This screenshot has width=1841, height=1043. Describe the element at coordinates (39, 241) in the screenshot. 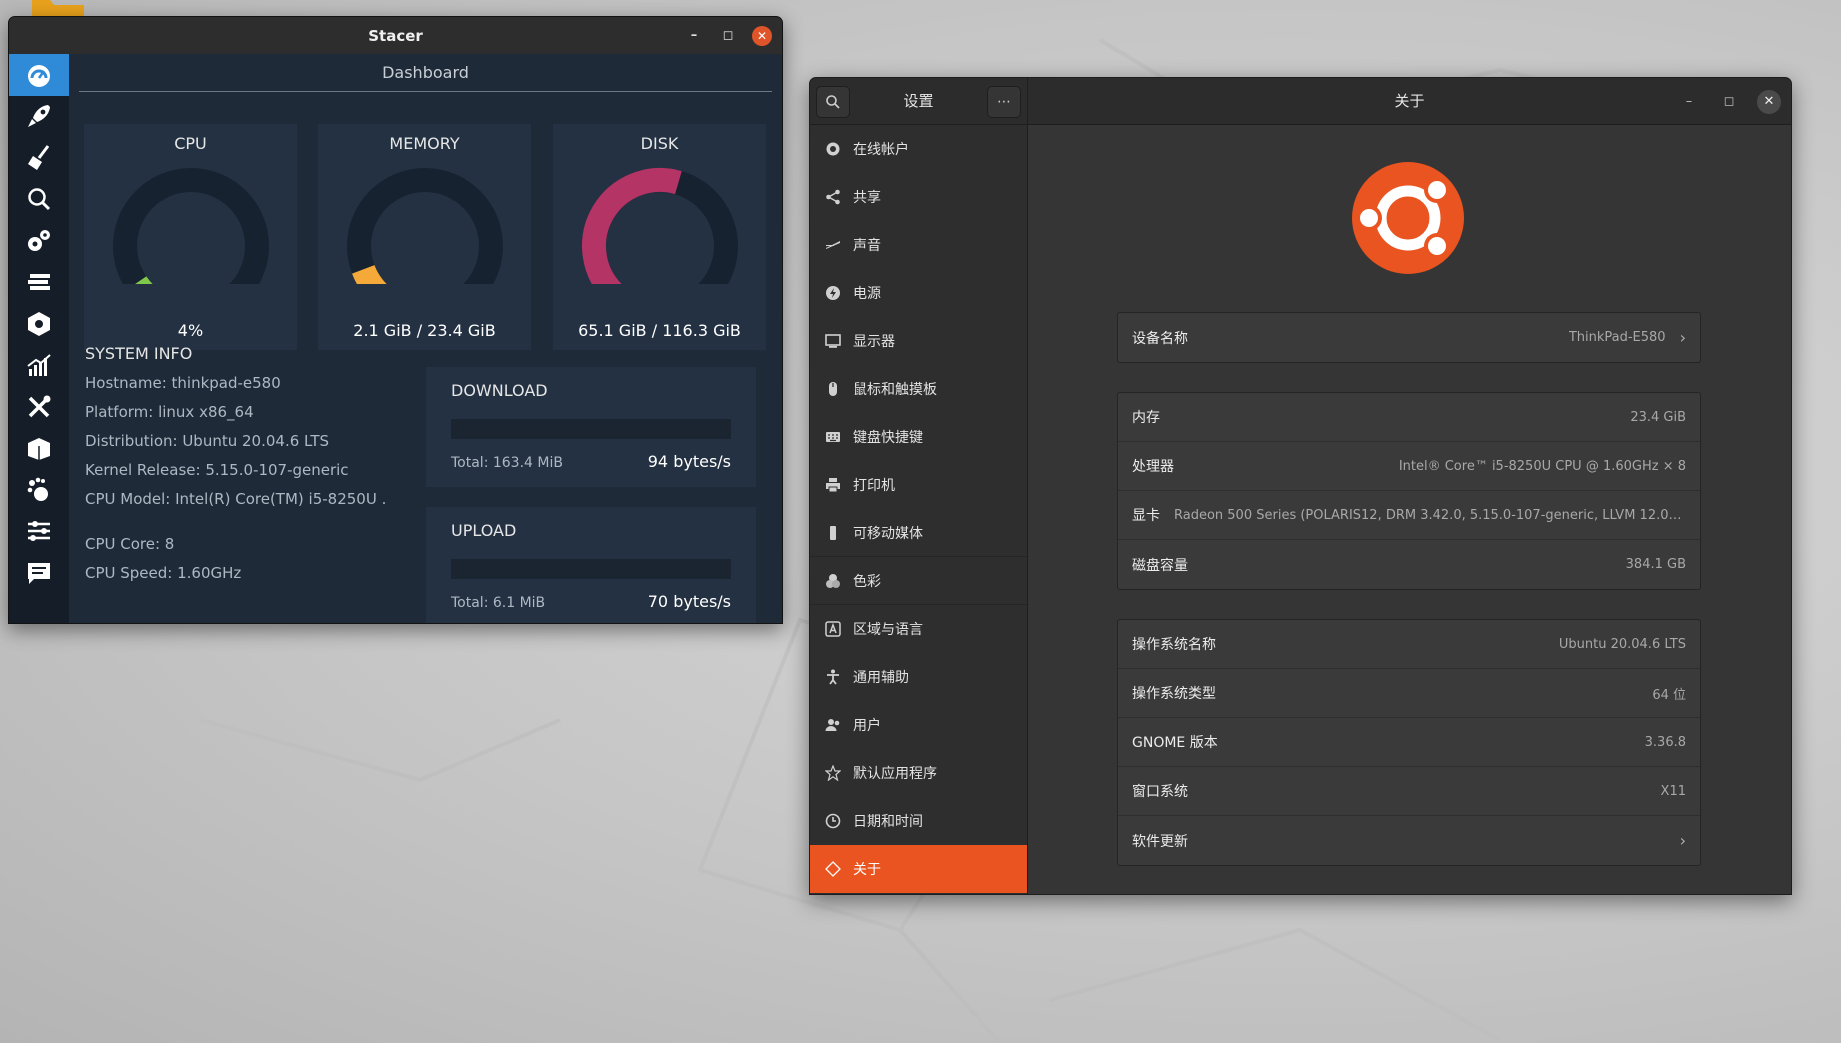

I see `sidebar-item-services` at that location.